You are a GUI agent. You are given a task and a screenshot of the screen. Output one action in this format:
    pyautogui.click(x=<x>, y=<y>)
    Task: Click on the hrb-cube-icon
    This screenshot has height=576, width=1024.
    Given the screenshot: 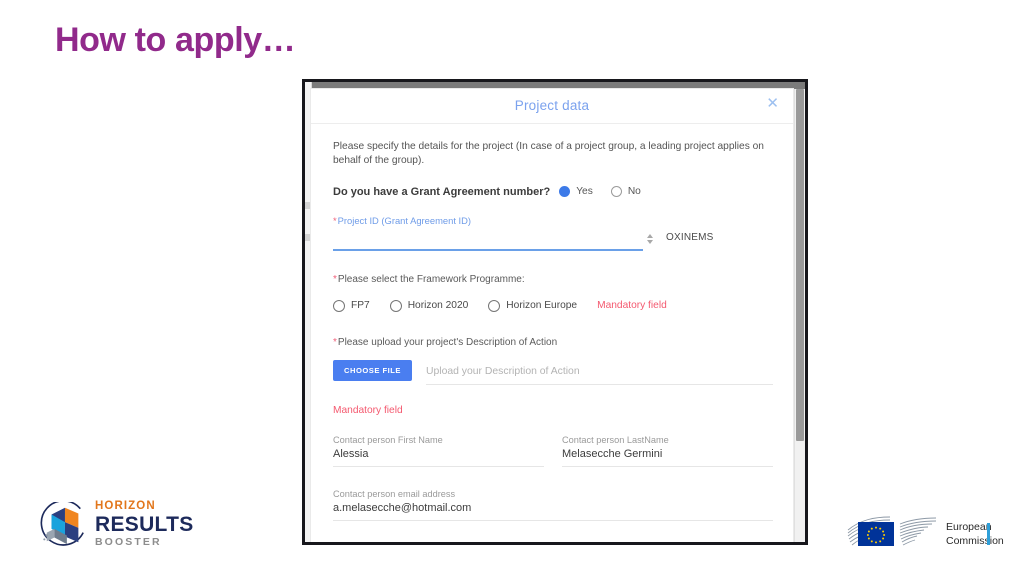 What is the action you would take?
    pyautogui.click(x=62, y=524)
    